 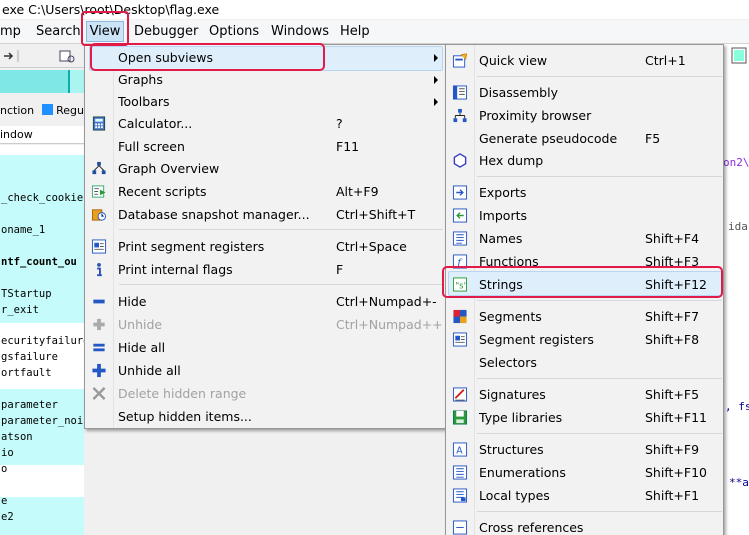 What do you see at coordinates (672, 495) in the screenshot?
I see `menu-item-shortcut: Shift+F1` at bounding box center [672, 495].